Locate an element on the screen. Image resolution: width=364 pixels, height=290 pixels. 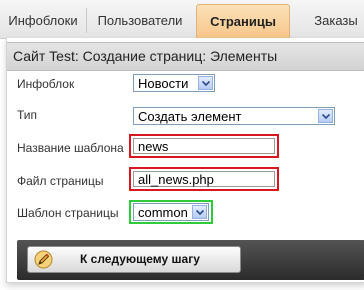
template-name-input: news is located at coordinates (204, 146).